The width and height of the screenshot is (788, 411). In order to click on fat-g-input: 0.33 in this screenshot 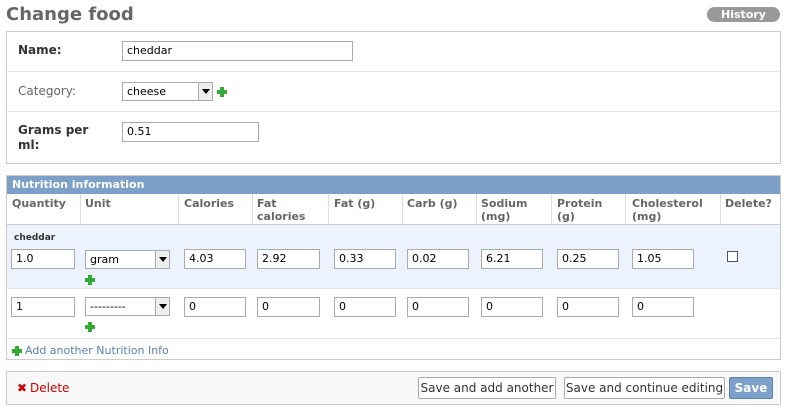, I will do `click(365, 259)`.